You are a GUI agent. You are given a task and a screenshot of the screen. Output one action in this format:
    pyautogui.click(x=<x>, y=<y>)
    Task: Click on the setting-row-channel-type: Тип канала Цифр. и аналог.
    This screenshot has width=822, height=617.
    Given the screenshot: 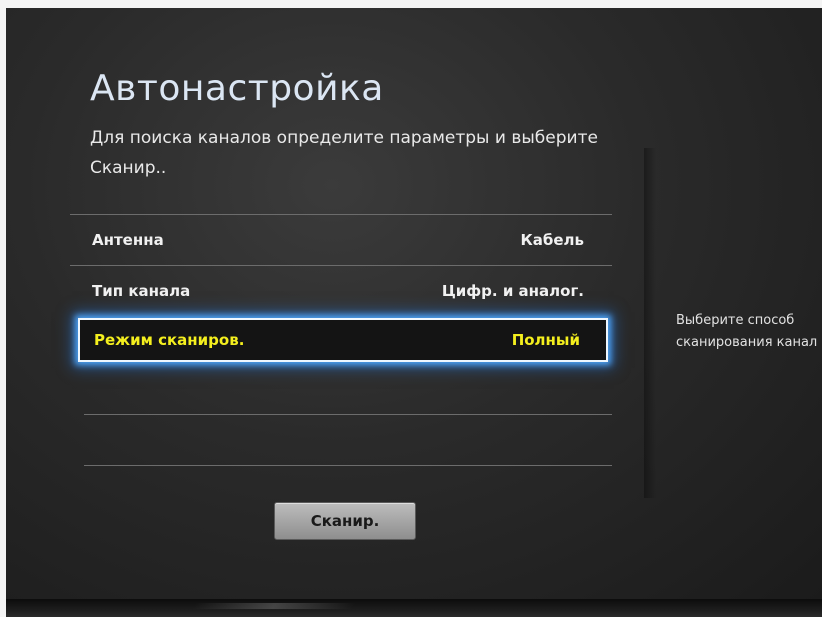 What is the action you would take?
    pyautogui.click(x=339, y=291)
    